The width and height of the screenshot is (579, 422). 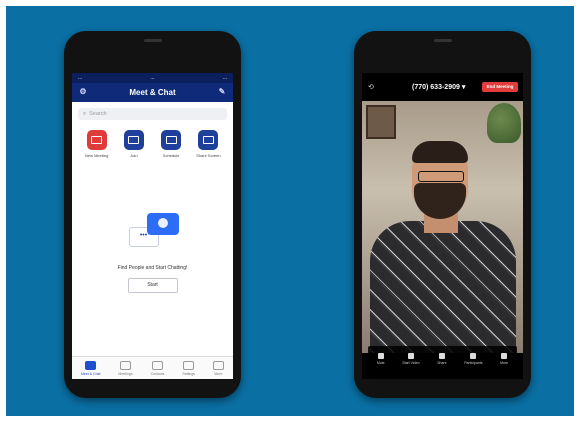 I want to click on tab-settings: Settings, so click(x=189, y=368).